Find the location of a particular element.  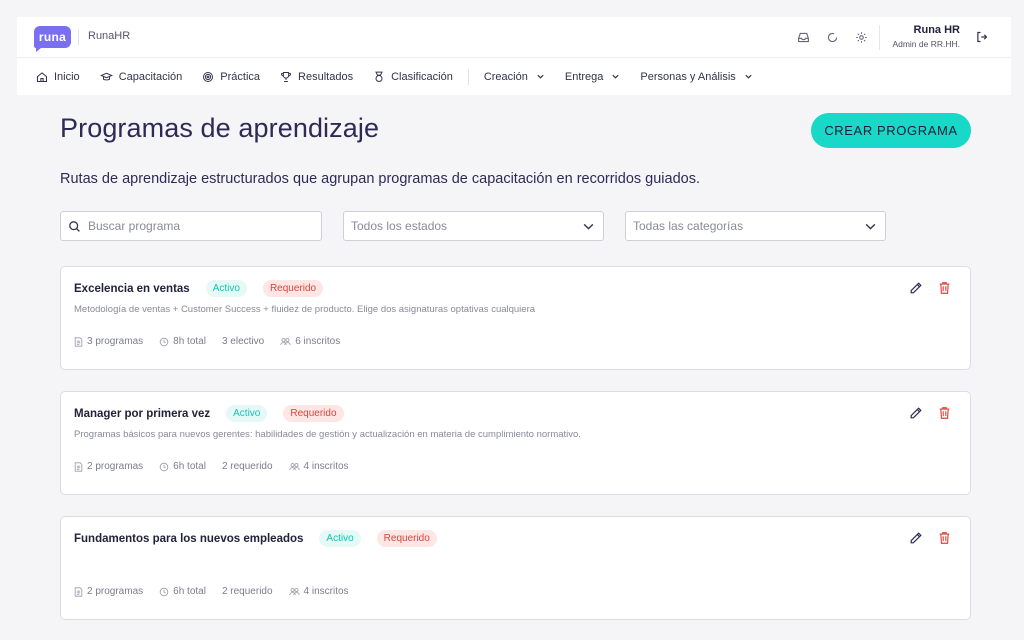

logout-icon is located at coordinates (982, 37).